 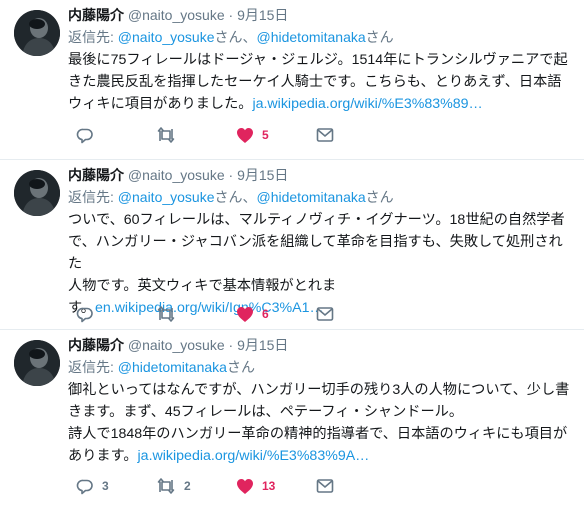 What do you see at coordinates (202, 286) in the screenshot?
I see `tweet-text-line: 人物です。英文ウィキで基本情報がとれま` at bounding box center [202, 286].